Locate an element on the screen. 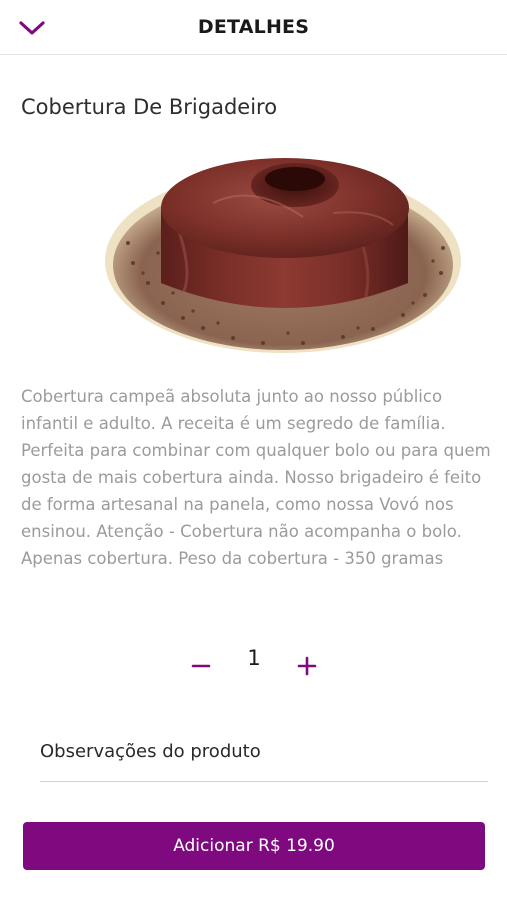 This screenshot has height=900, width=507. plus-icon is located at coordinates (307, 666).